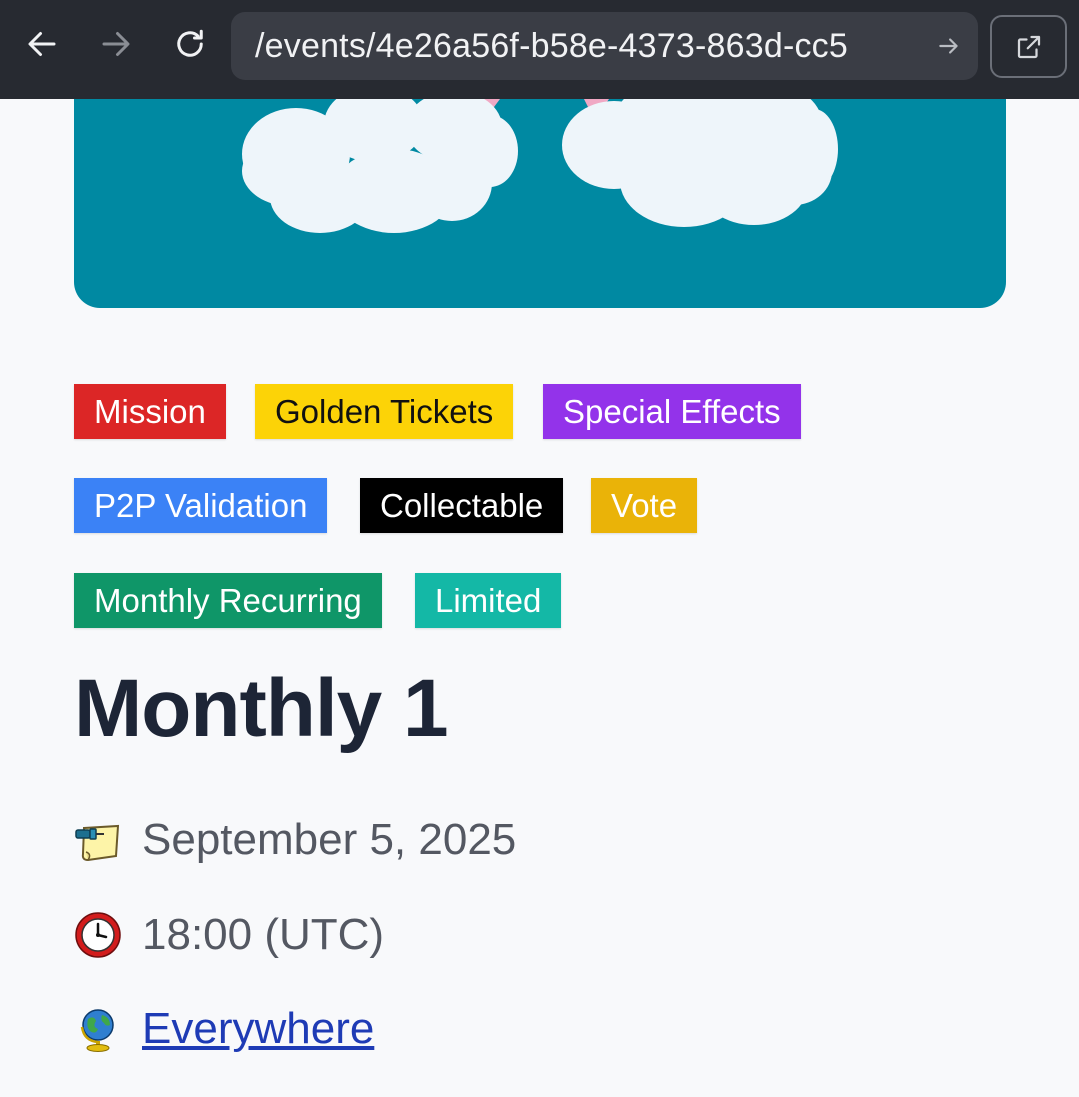 The height and width of the screenshot is (1097, 1079). I want to click on forward-button, so click(116, 44).